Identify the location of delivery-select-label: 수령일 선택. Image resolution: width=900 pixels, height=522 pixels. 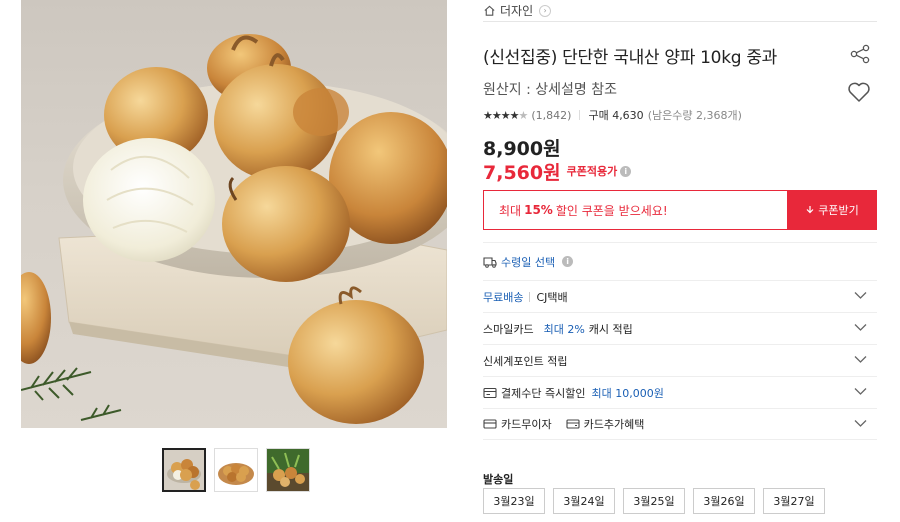
(528, 262).